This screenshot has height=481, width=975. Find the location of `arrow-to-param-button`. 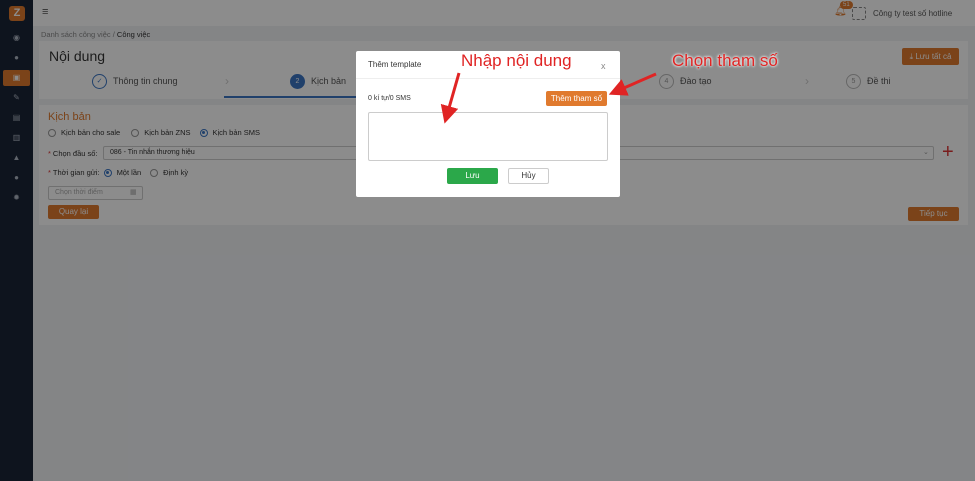

arrow-to-param-button is located at coordinates (632, 84).